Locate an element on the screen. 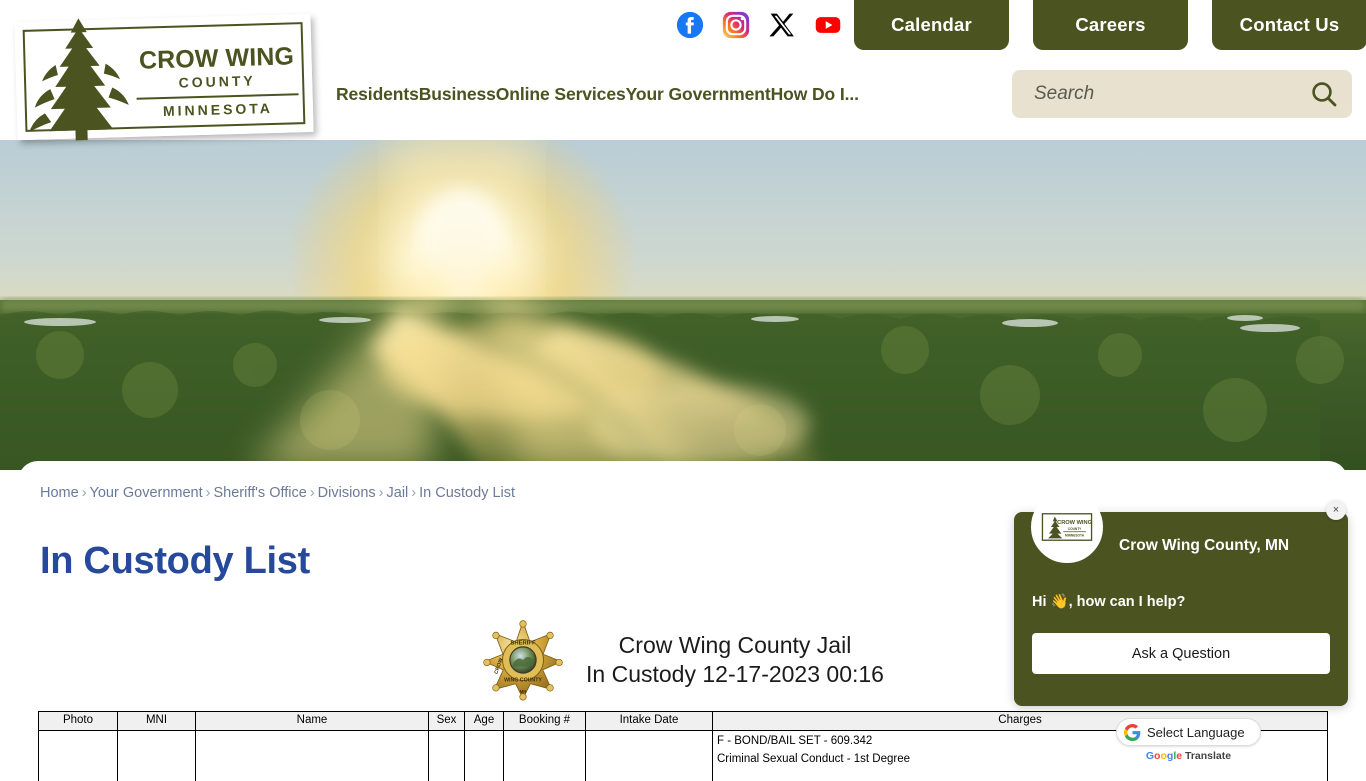  header-action-buttons: Calendar Careers Contact Us is located at coordinates (1110, 25).